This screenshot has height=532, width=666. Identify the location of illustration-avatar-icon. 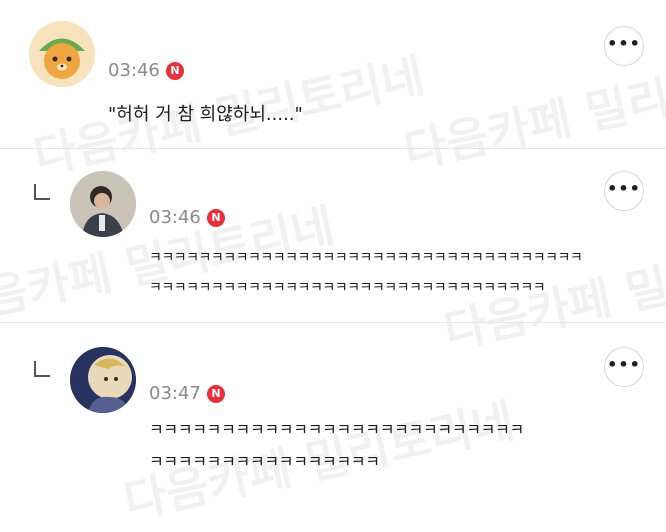
(103, 380).